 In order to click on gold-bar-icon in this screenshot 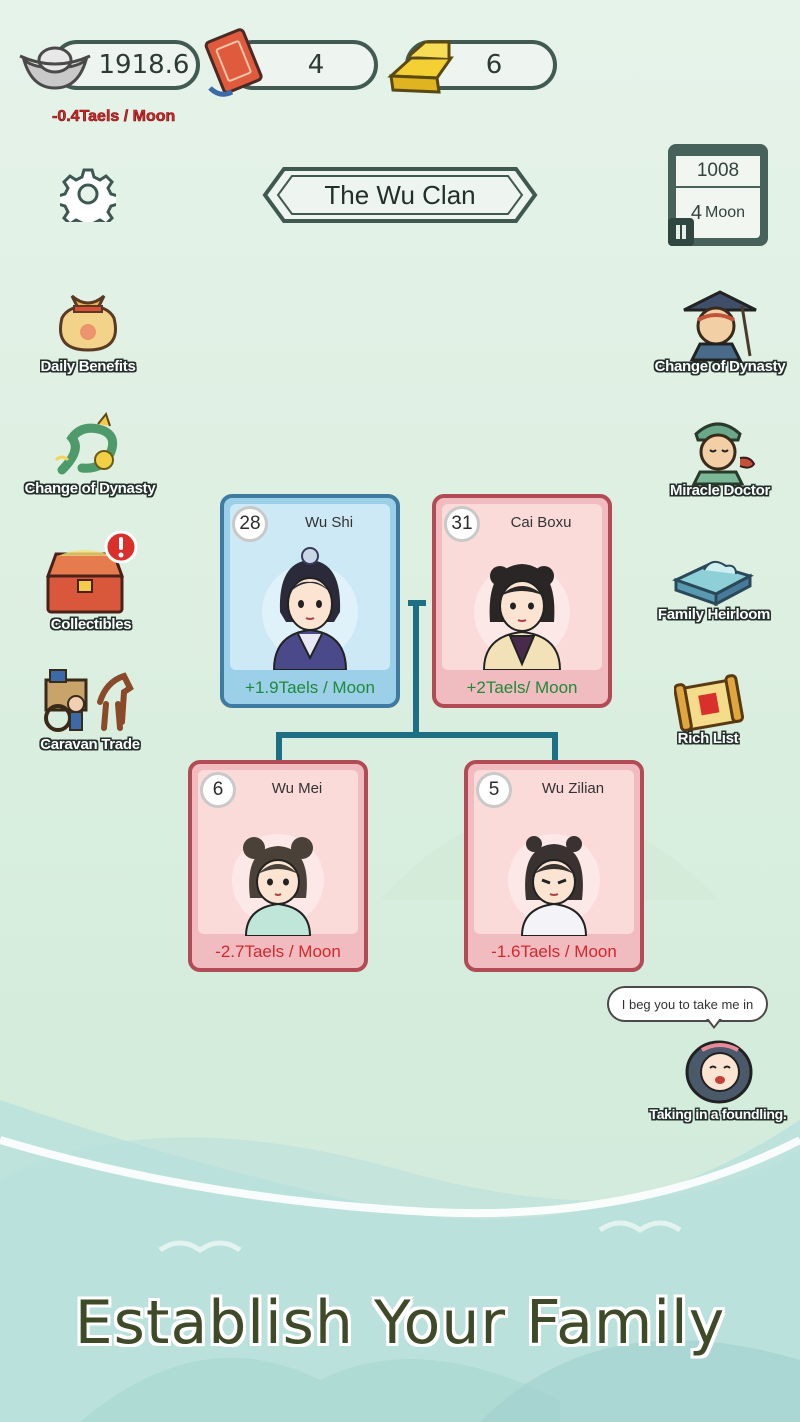, I will do `click(420, 67)`.